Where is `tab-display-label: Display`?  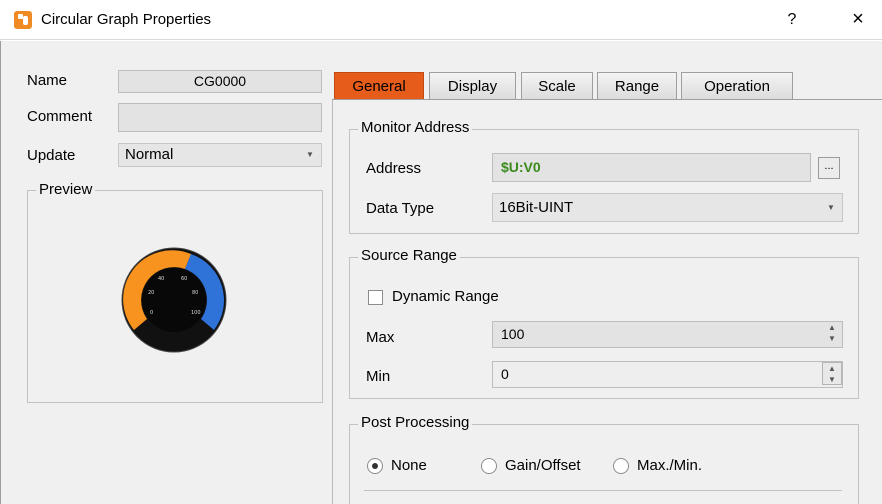
tab-display-label: Display is located at coordinates (472, 86).